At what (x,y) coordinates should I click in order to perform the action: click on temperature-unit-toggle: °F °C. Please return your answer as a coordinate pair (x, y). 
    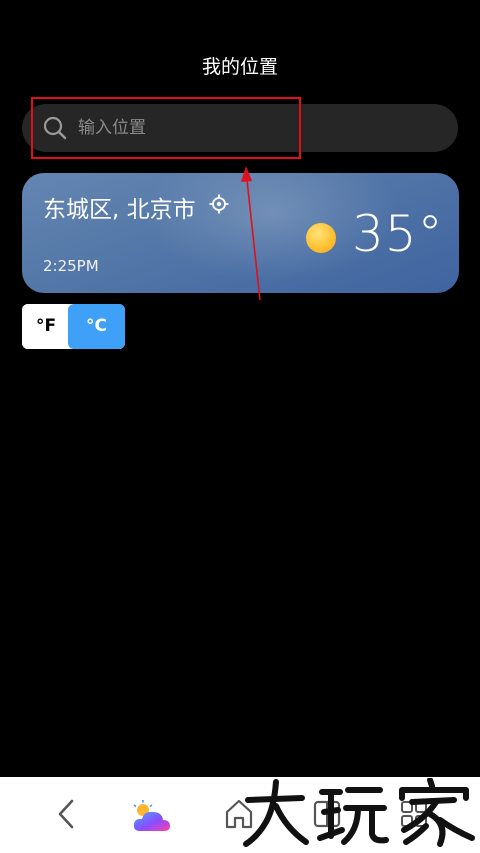
    Looking at the image, I should click on (73, 326).